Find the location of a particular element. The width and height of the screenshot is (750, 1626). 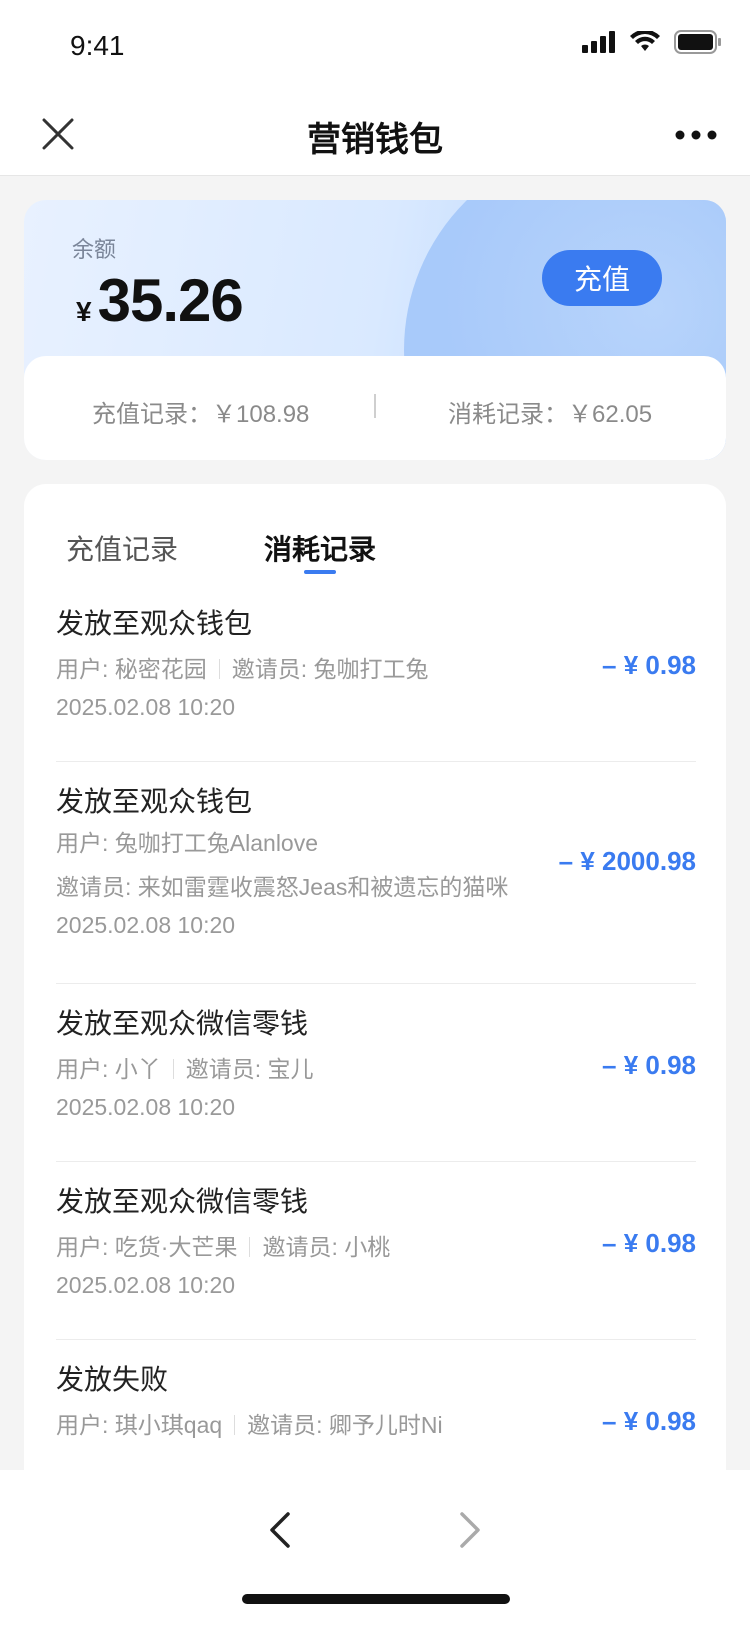

record-inviter: 邀请员: 卿予儿时Ni is located at coordinates (345, 1425).